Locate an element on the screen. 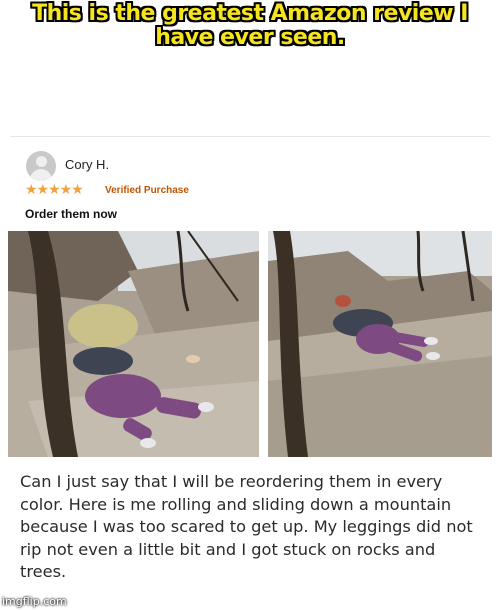 The height and width of the screenshot is (610, 500). avatar is located at coordinates (41, 166).